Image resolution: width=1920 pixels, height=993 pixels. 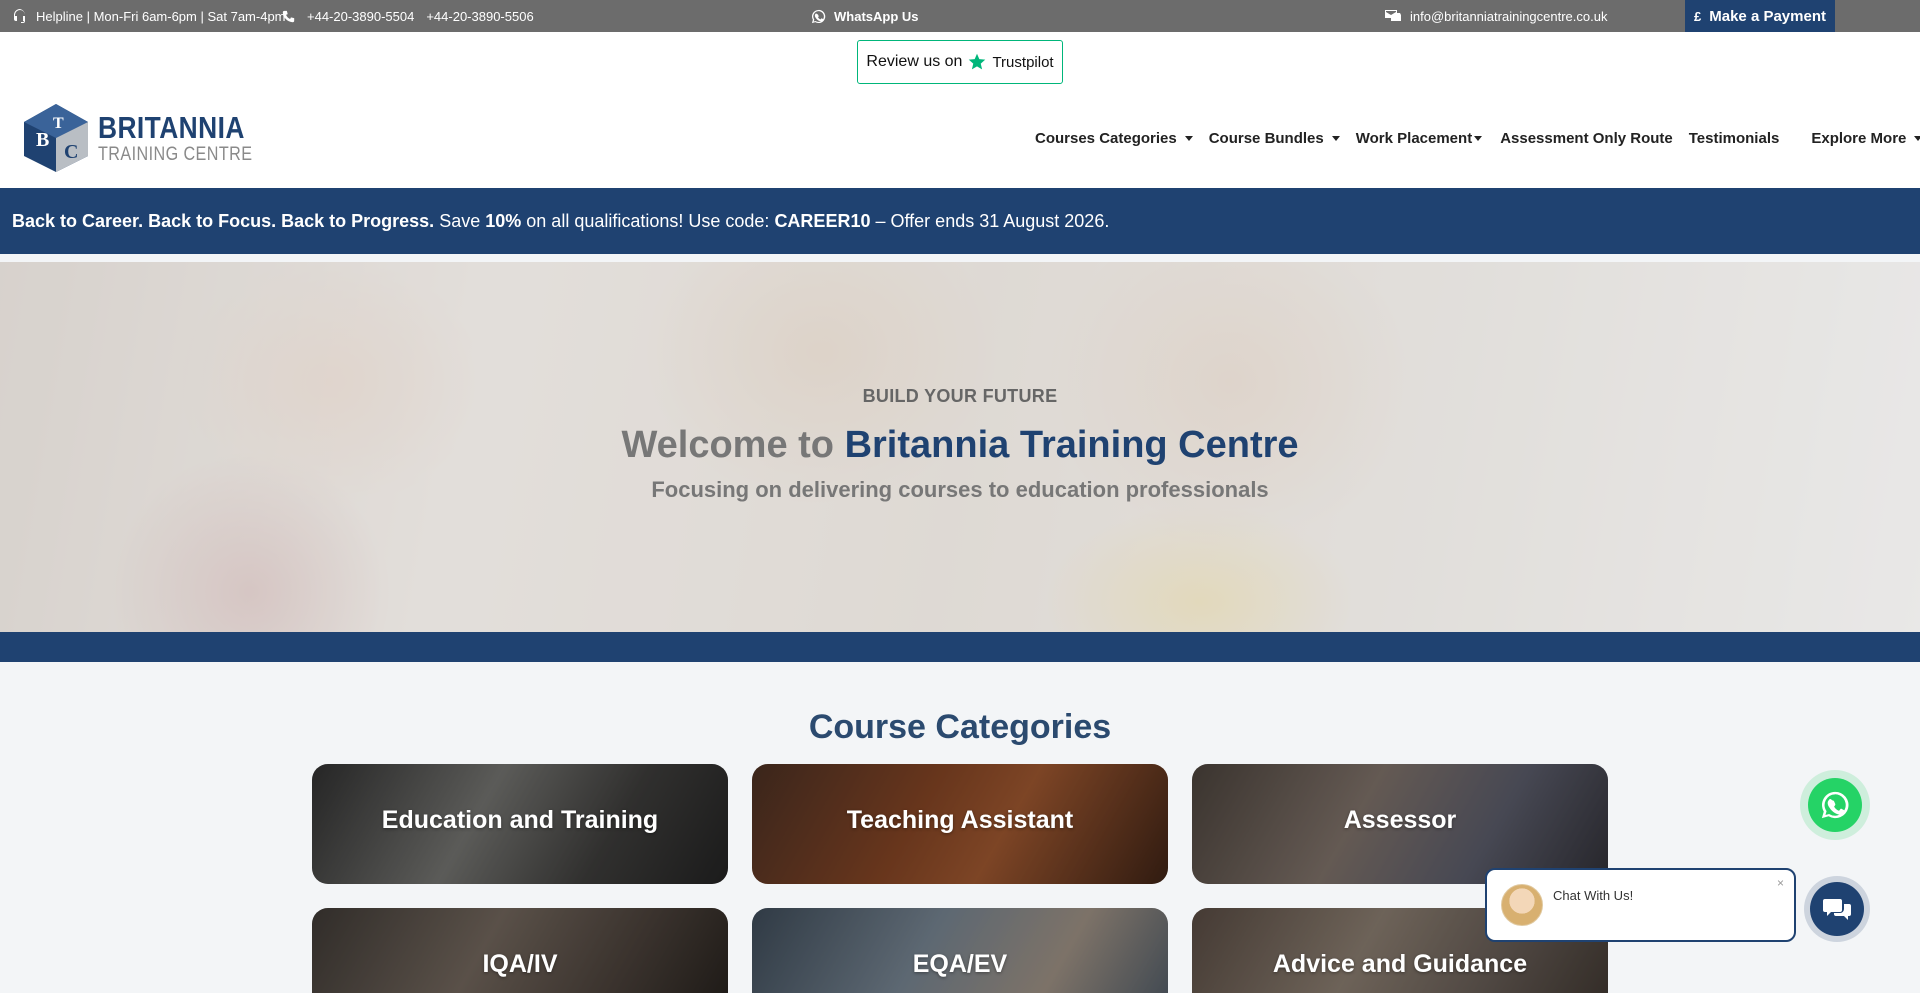 I want to click on helpline: Helpline | Mon-Fri 6am-6pm | Sat 7am-4pm, so click(x=149, y=16).